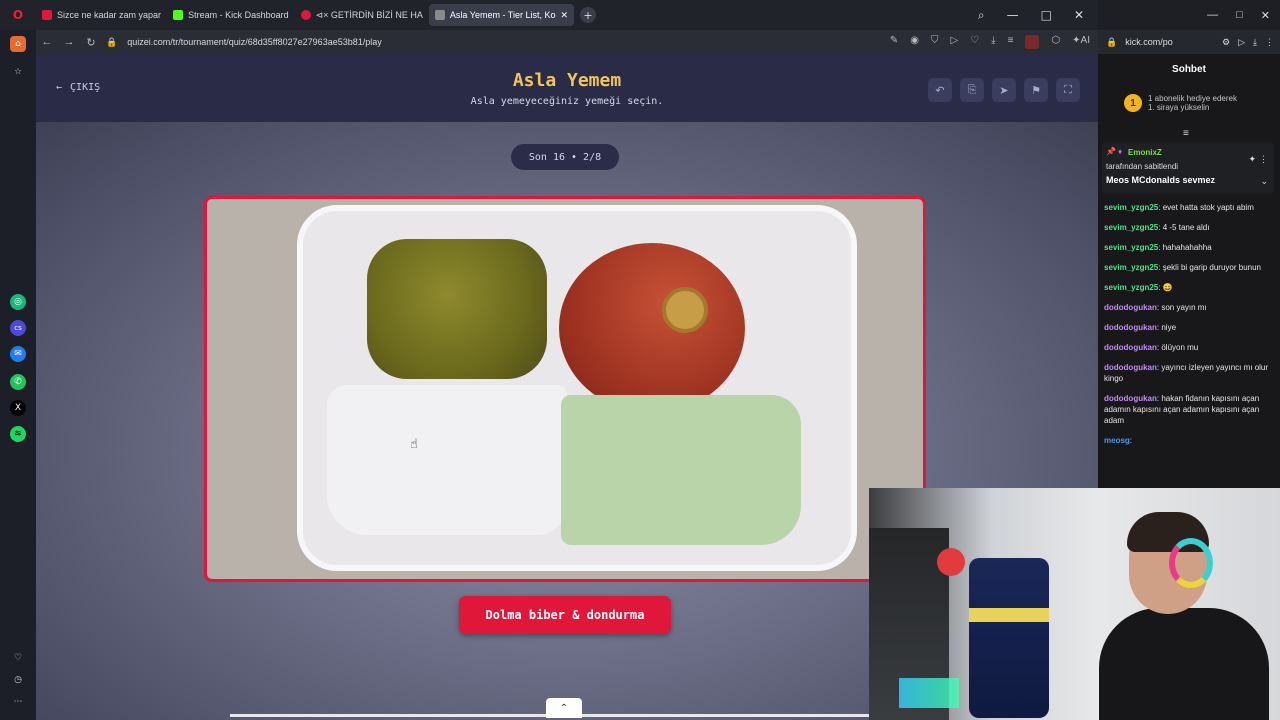  What do you see at coordinates (414, 444) in the screenshot?
I see `hand-cursor-icon: ☝` at bounding box center [414, 444].